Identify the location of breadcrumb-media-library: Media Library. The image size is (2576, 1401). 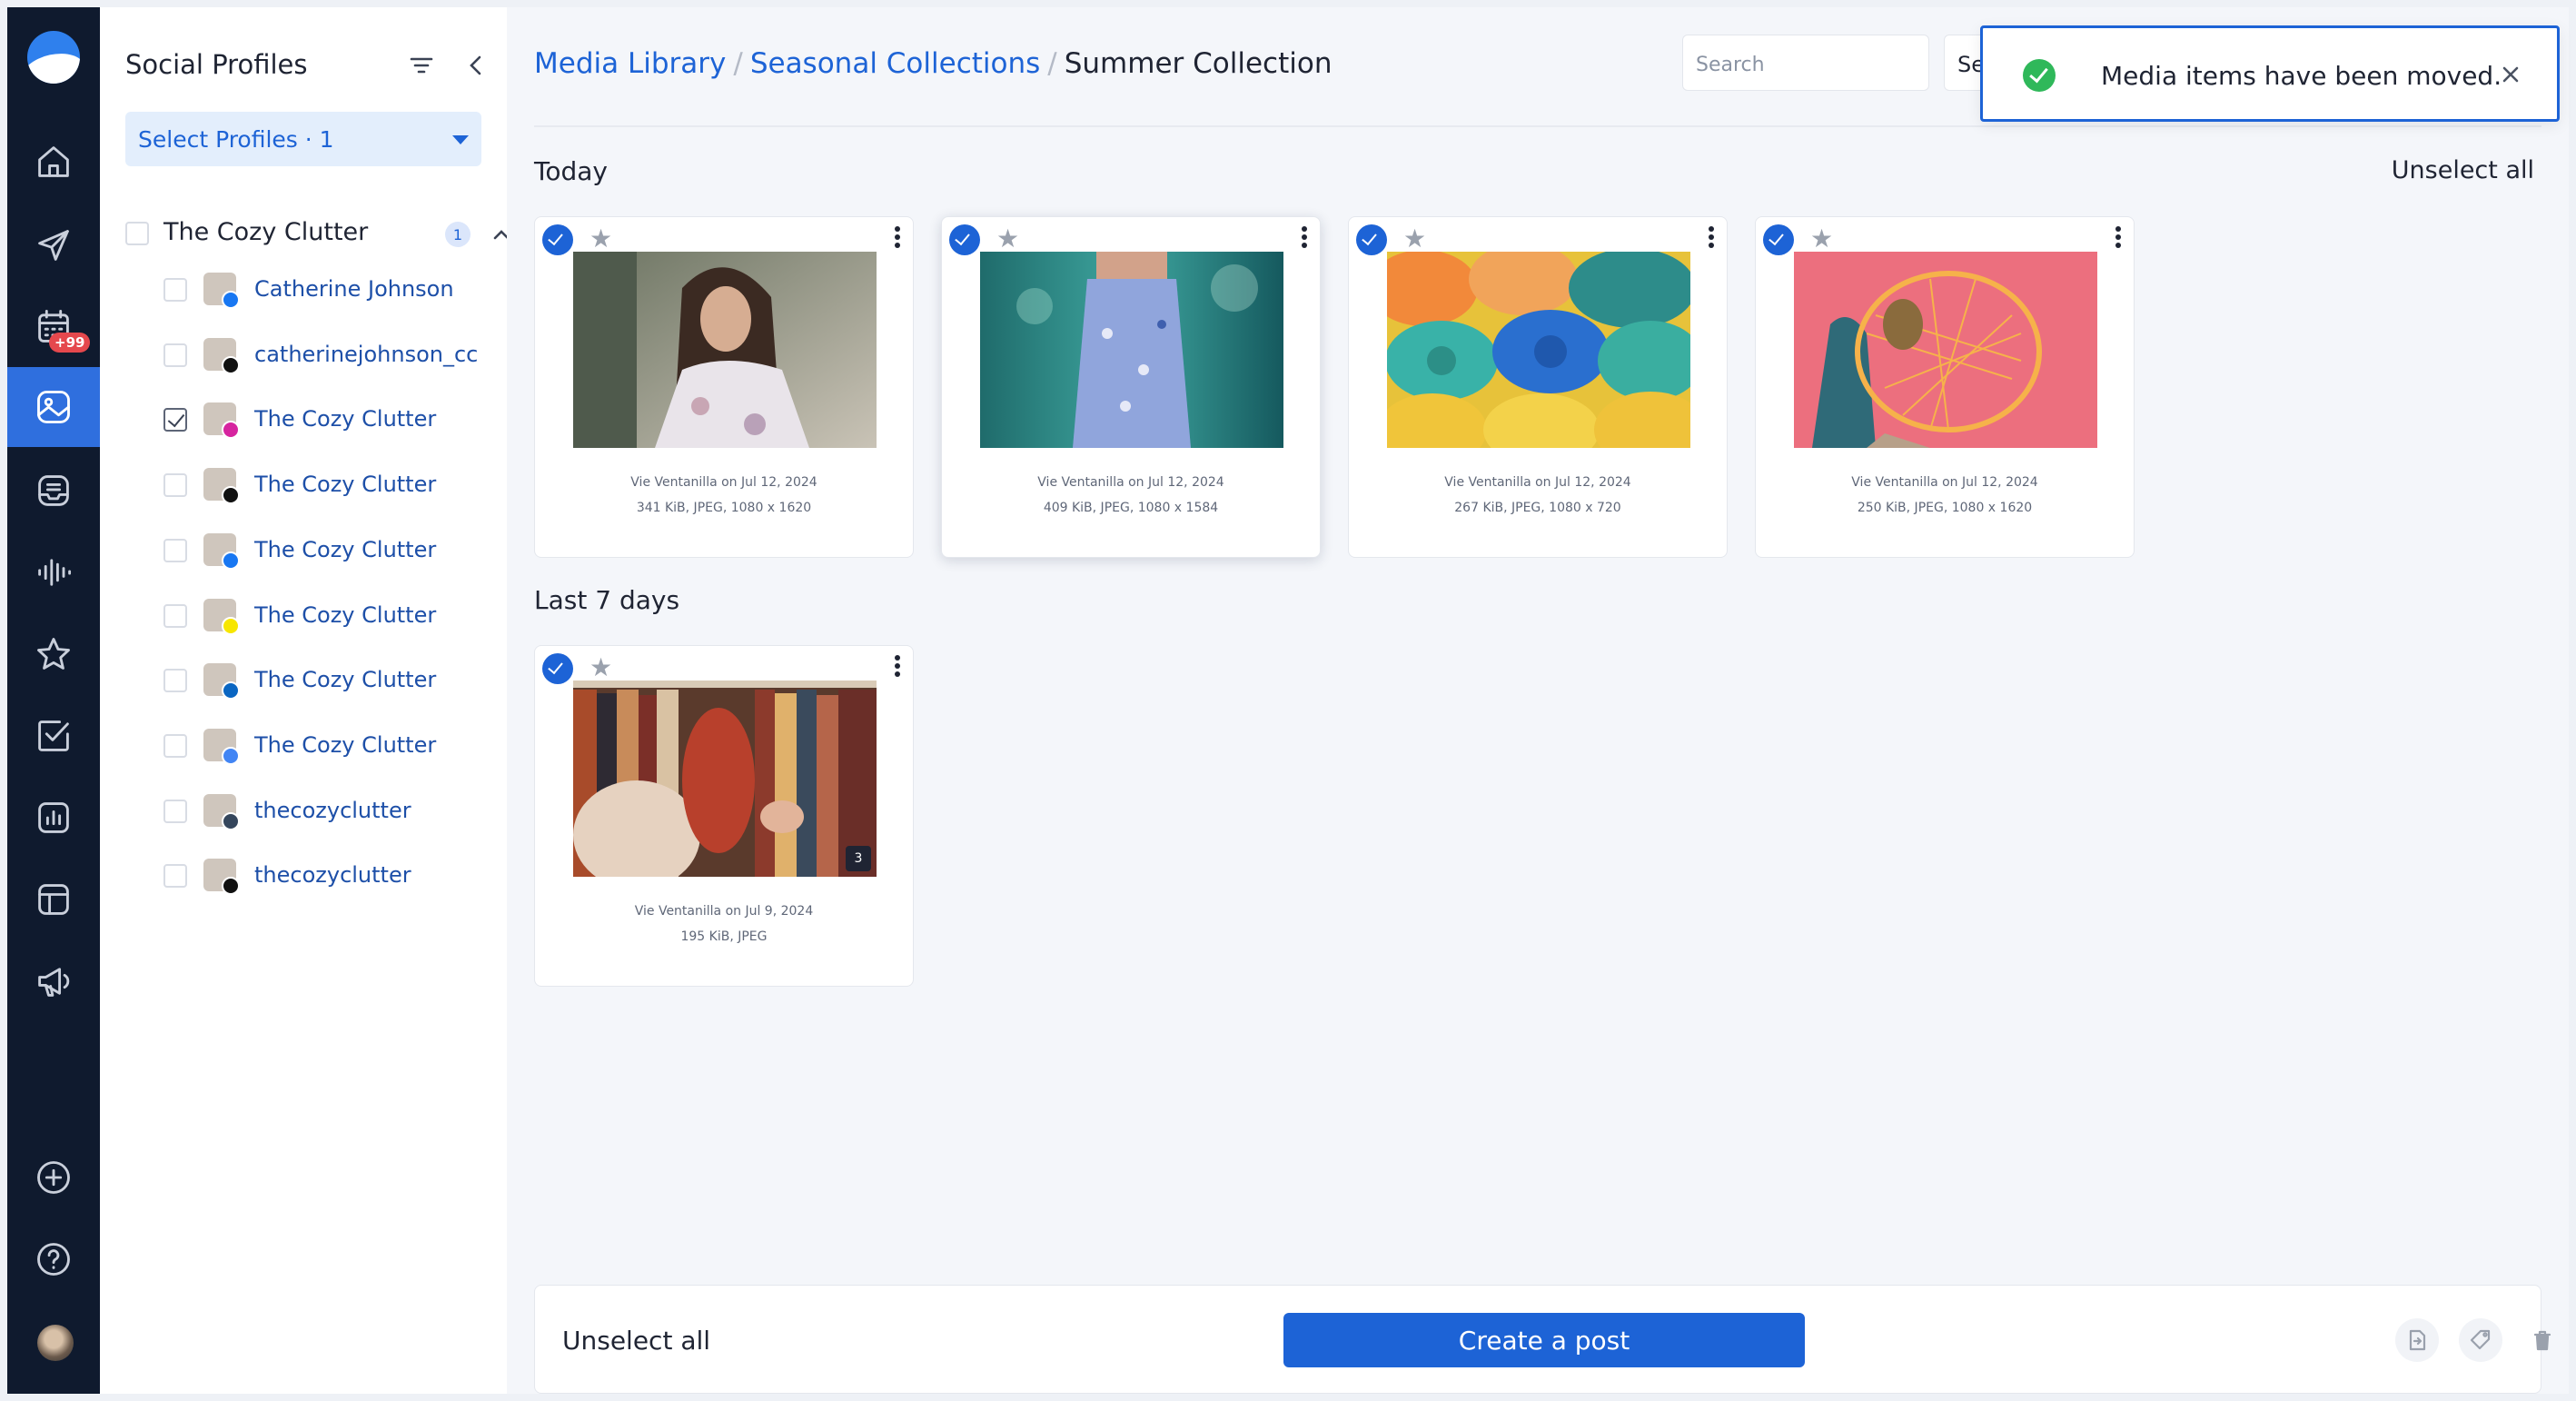
(630, 64).